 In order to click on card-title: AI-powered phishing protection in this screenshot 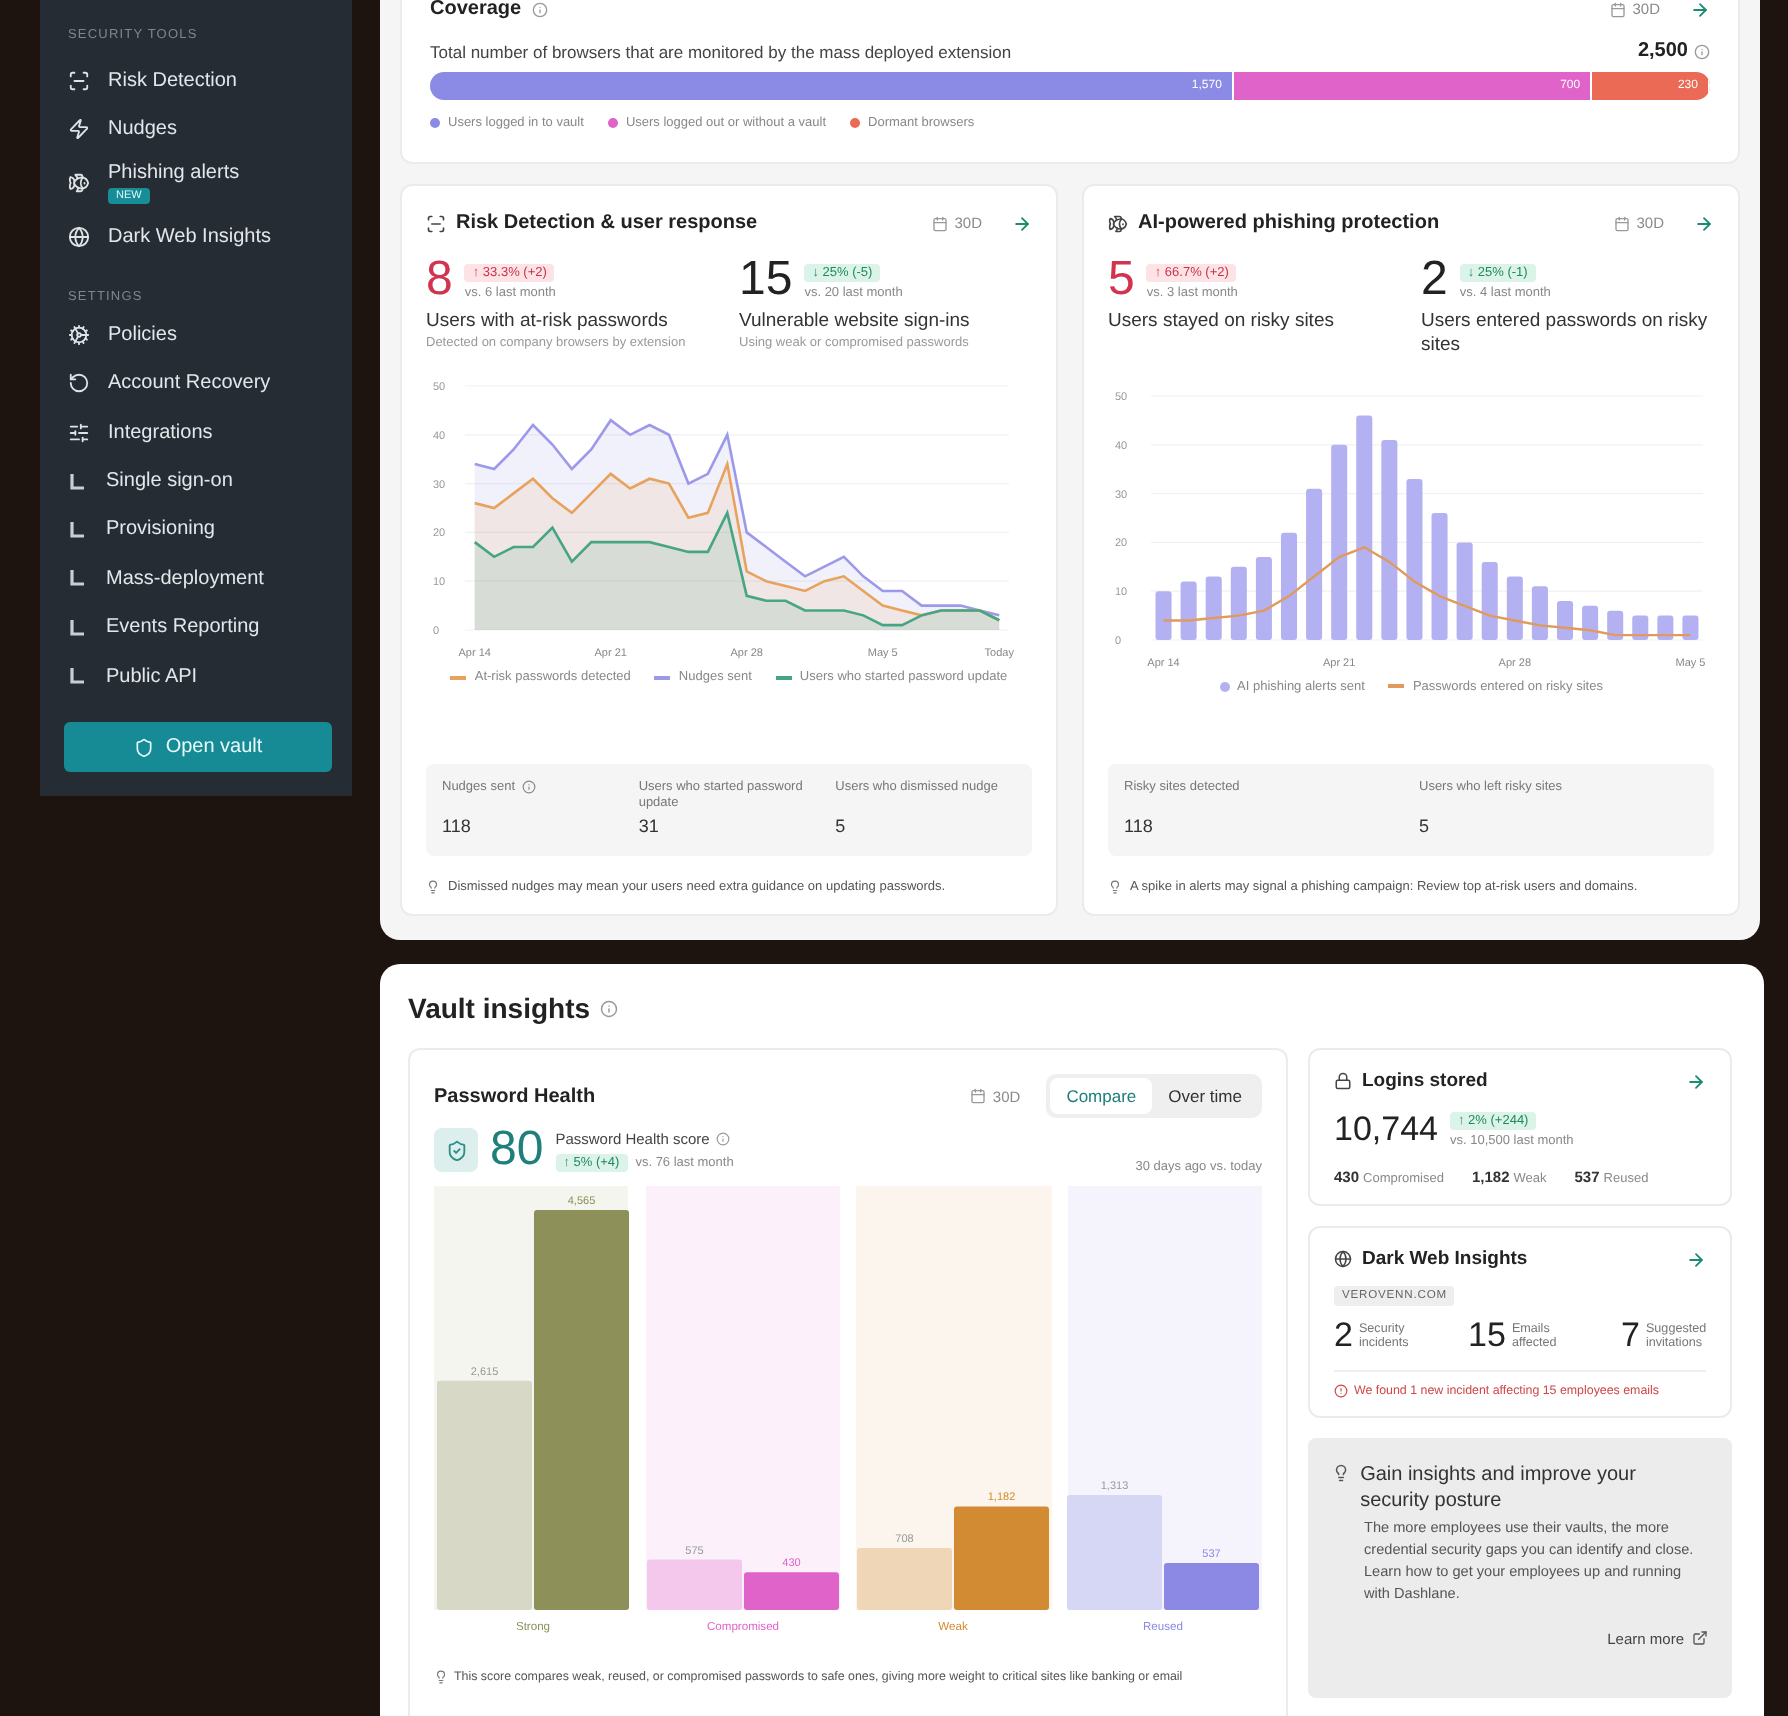, I will do `click(1289, 223)`.